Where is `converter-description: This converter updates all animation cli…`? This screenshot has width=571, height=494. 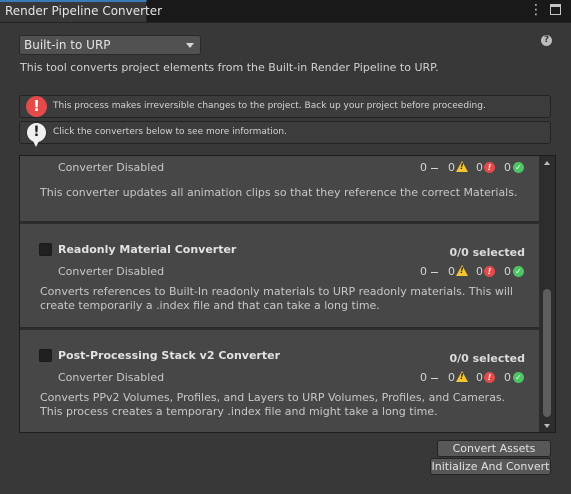
converter-description: This converter updates all animation cli… is located at coordinates (279, 192).